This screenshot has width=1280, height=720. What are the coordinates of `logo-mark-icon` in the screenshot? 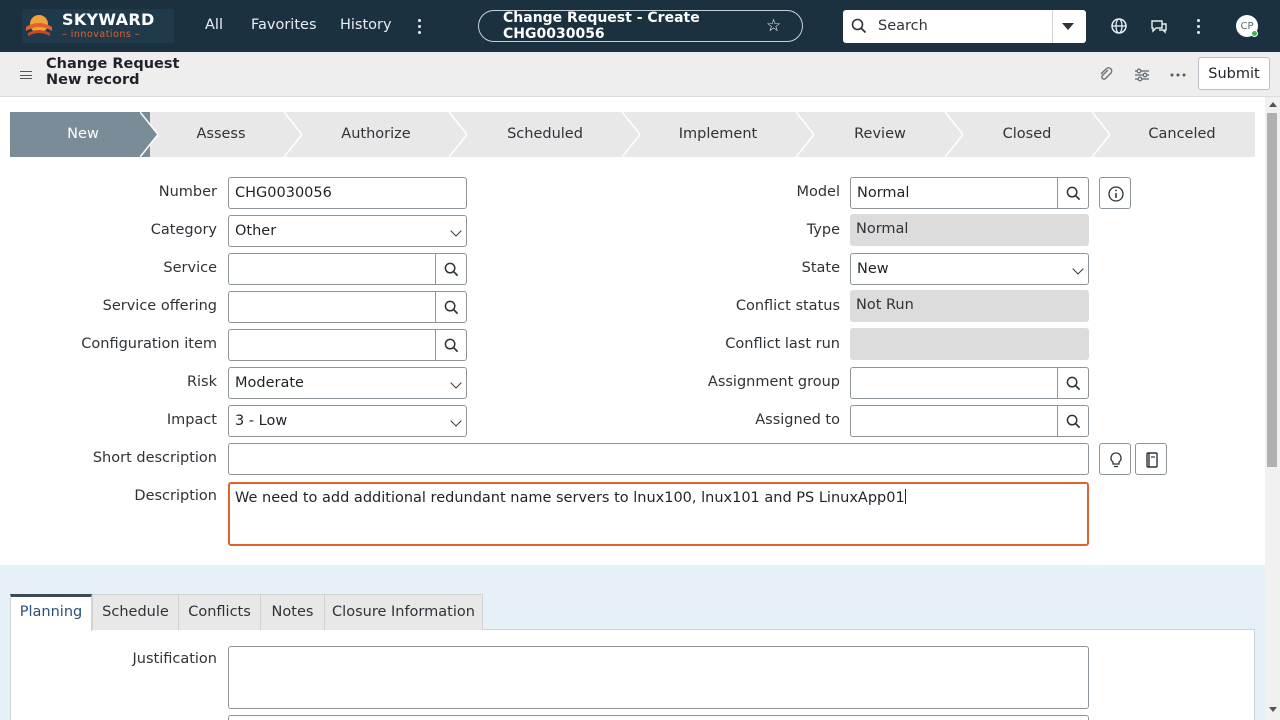 It's located at (39, 26).